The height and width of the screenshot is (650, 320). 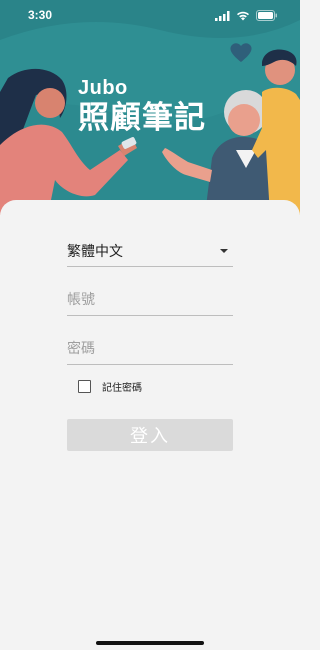 I want to click on language-dropdown: 繁體中文, so click(x=150, y=251).